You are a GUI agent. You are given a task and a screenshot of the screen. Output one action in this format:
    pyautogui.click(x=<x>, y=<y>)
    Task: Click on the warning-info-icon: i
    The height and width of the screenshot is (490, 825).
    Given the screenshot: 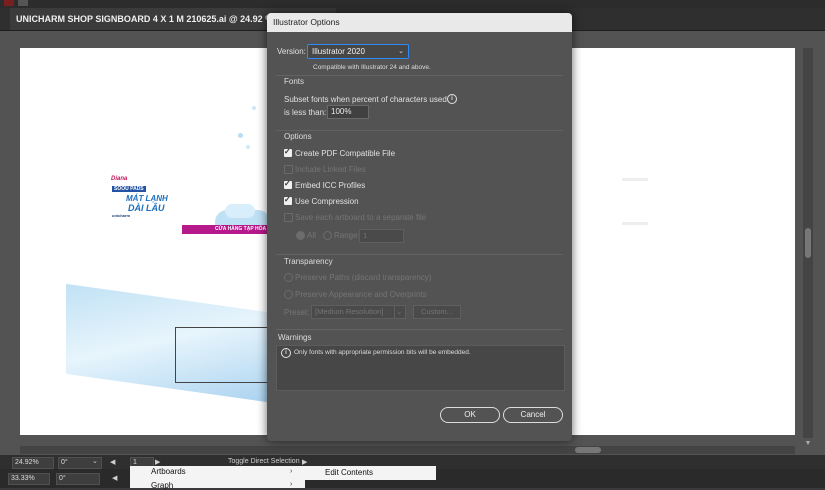 What is the action you would take?
    pyautogui.click(x=286, y=353)
    